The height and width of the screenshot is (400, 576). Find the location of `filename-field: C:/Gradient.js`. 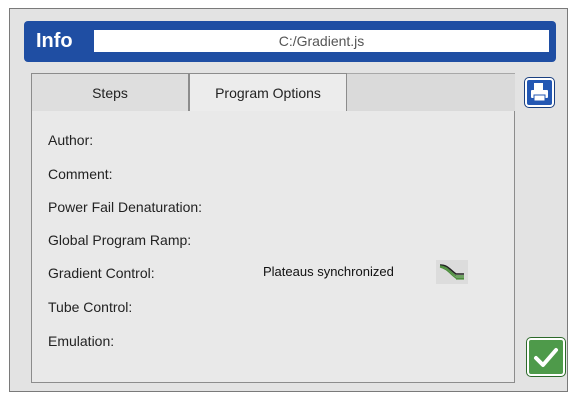

filename-field: C:/Gradient.js is located at coordinates (321, 41).